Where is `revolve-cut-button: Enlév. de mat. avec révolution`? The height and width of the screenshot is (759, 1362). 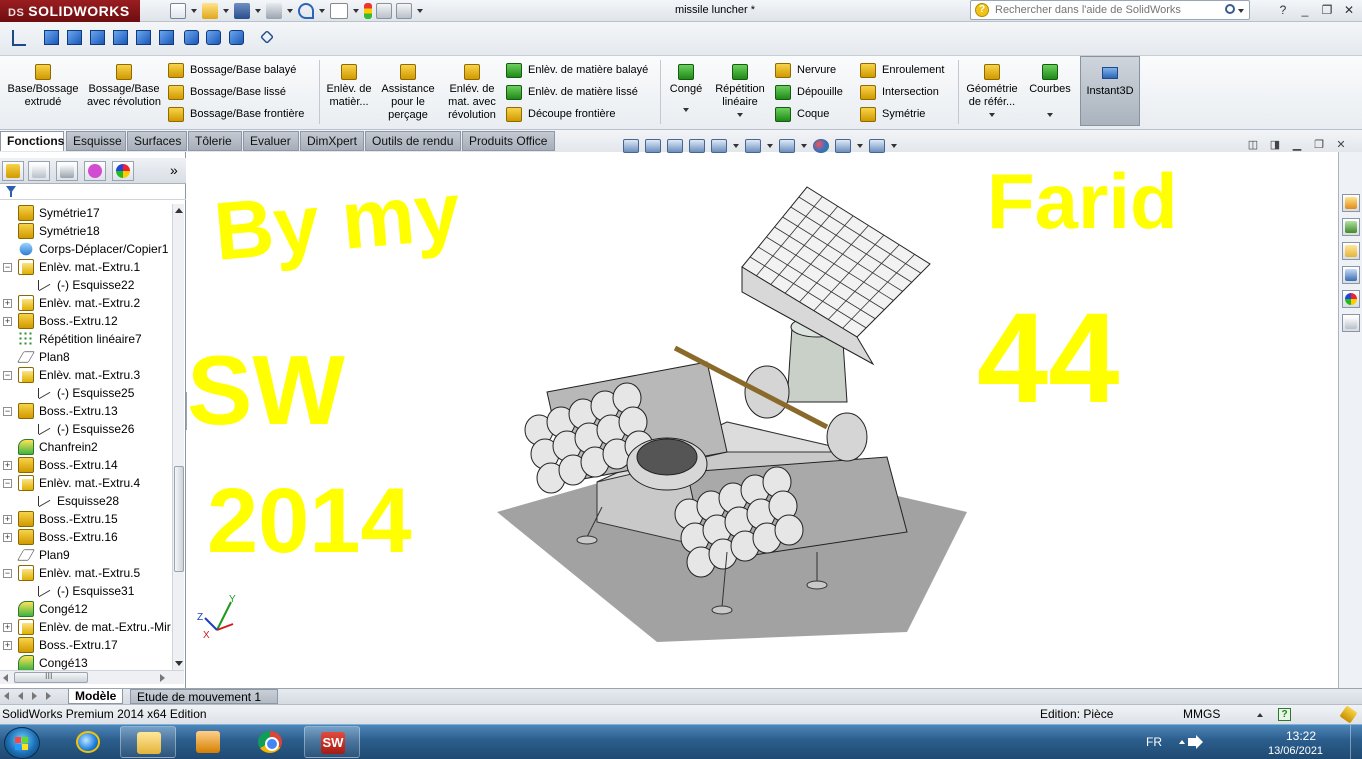 revolve-cut-button: Enlév. de mat. avec révolution is located at coordinates (472, 93).